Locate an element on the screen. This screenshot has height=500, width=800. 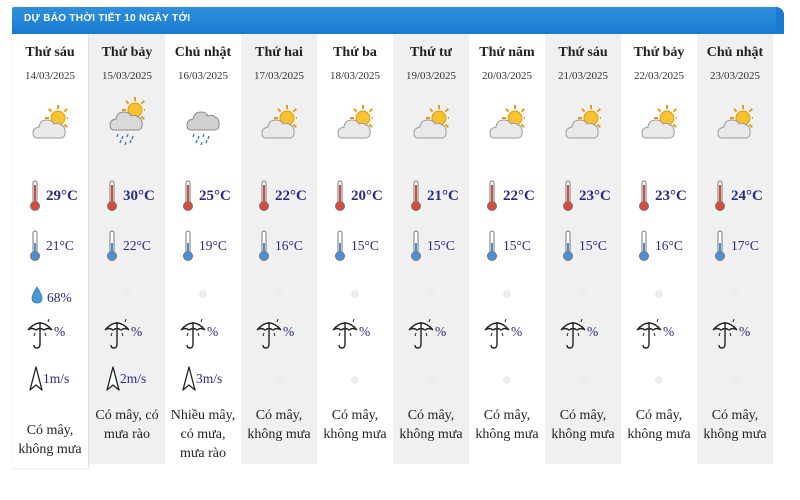
day-date: 16/03/2025 is located at coordinates (203, 76).